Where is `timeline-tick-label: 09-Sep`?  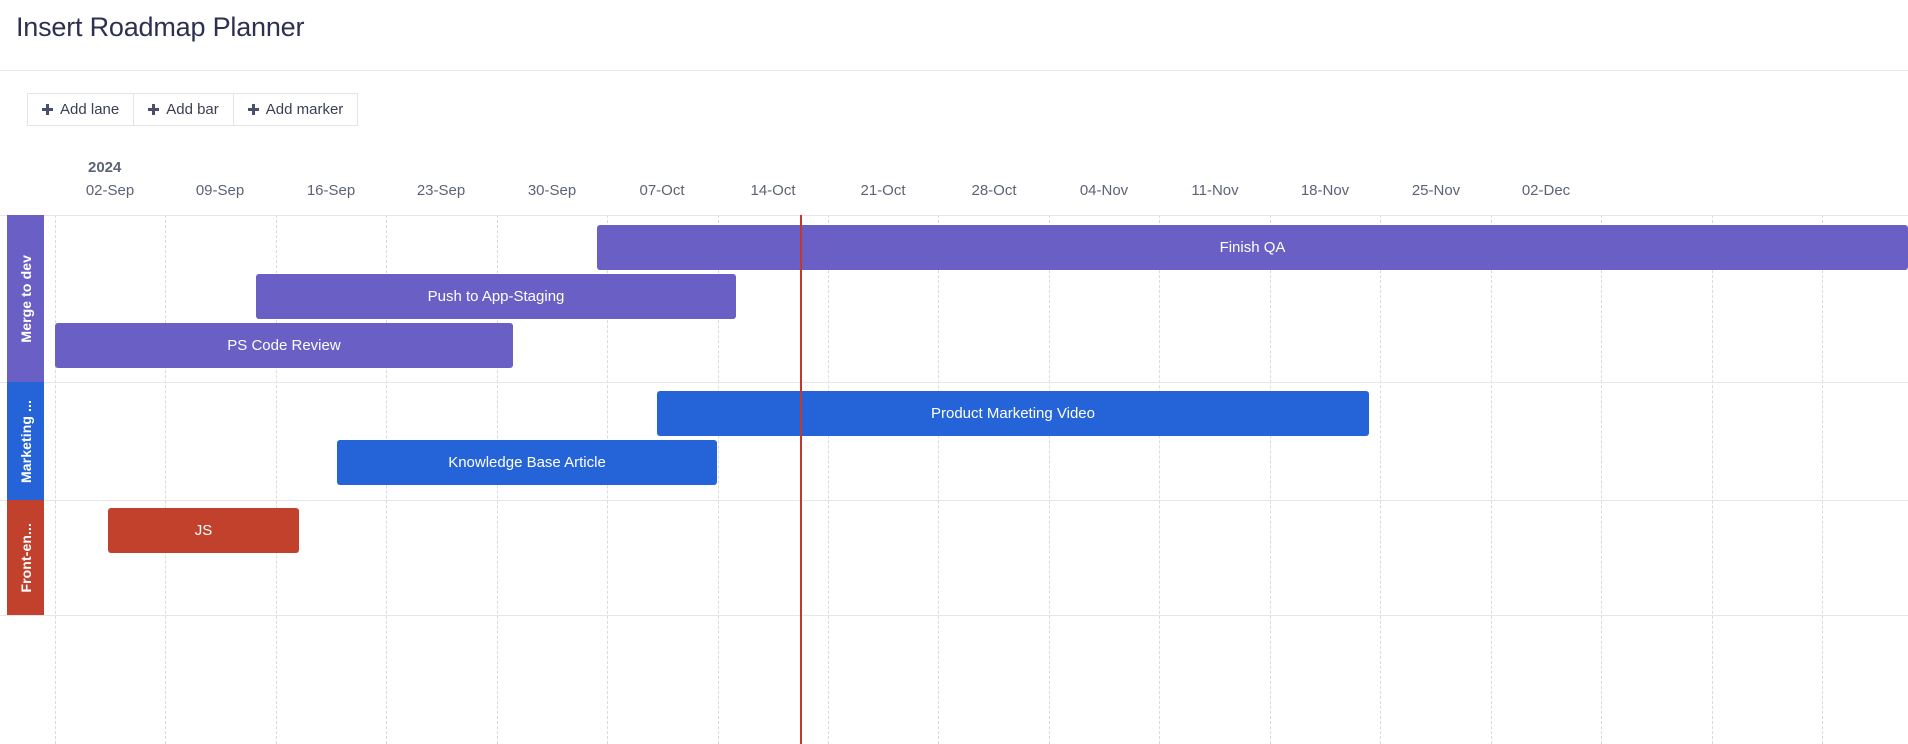
timeline-tick-label: 09-Sep is located at coordinates (220, 190).